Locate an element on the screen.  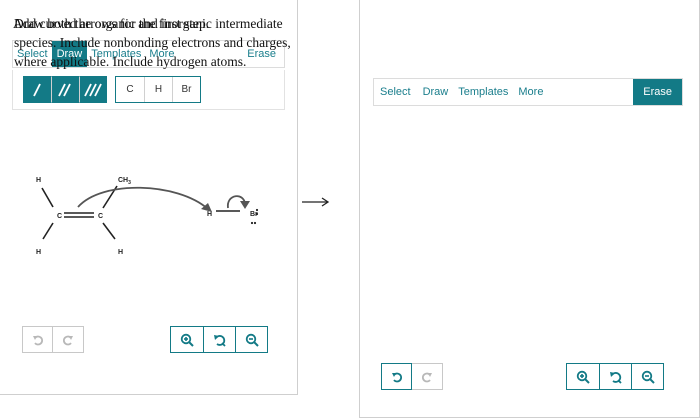
triple-bond-button is located at coordinates (93, 89).